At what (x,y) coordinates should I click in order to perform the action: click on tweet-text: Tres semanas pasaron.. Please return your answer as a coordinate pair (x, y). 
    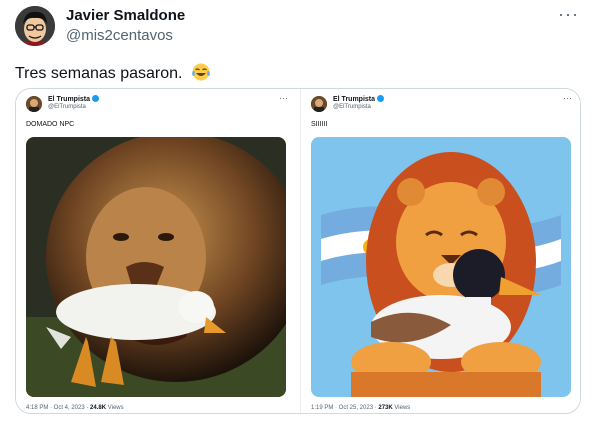
    Looking at the image, I should click on (99, 73).